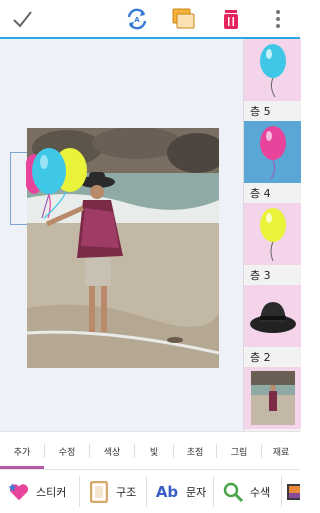 The height and width of the screenshot is (513, 320). I want to click on balloons-sticker, so click(57, 184).